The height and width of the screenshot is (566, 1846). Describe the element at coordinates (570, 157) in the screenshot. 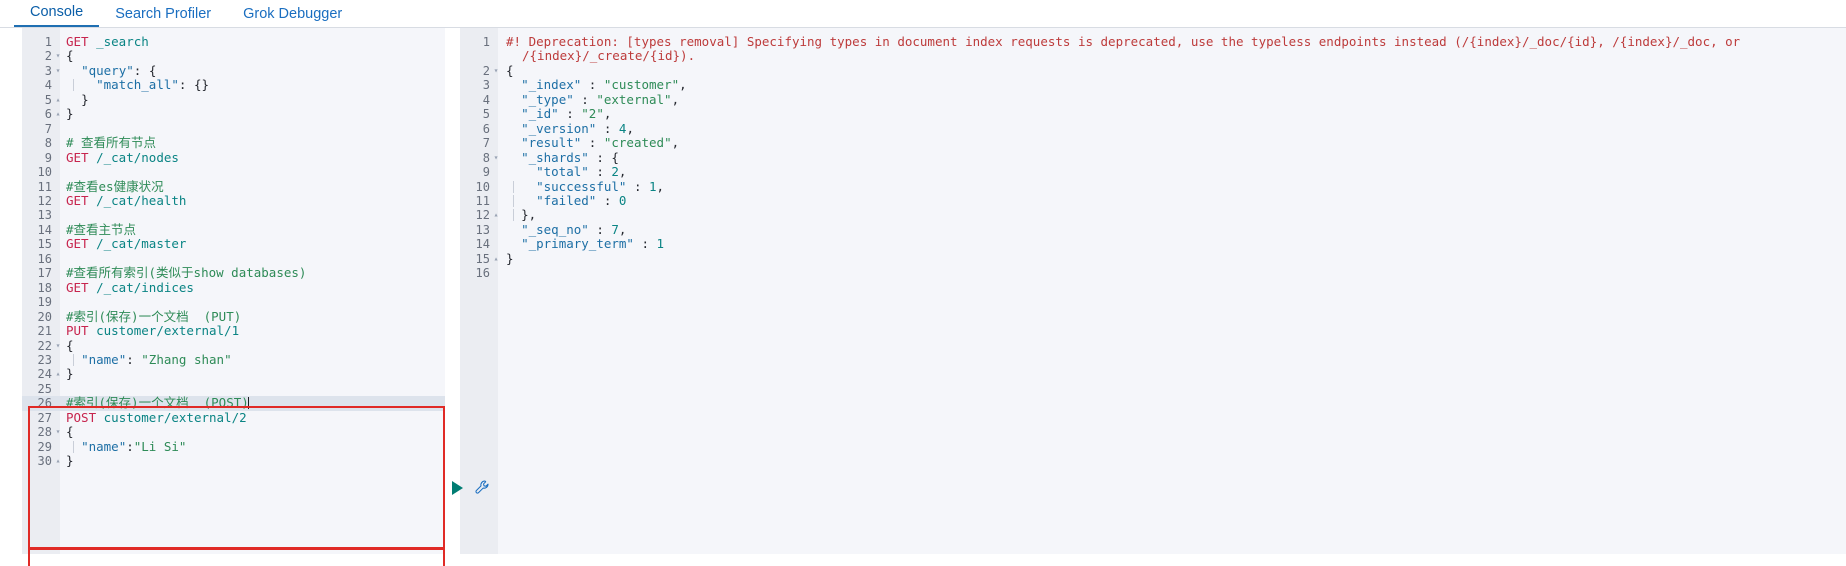

I see `line-text: "_shards" : {` at that location.